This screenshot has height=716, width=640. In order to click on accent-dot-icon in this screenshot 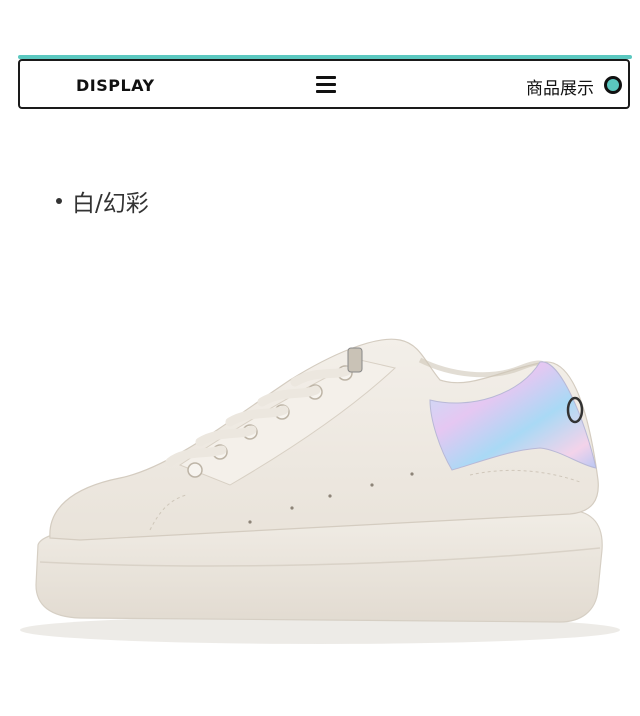, I will do `click(613, 85)`.